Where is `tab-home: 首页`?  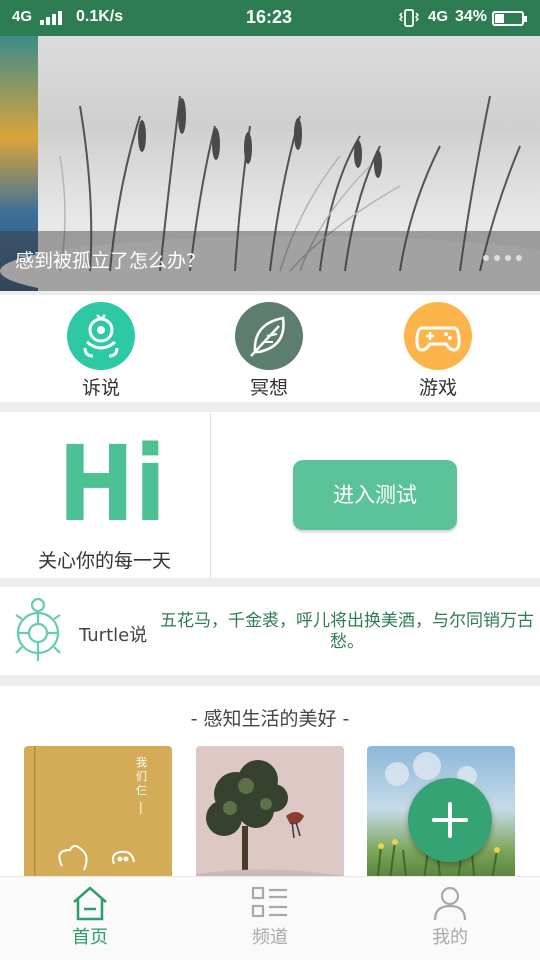
tab-home: 首页 is located at coordinates (90, 917).